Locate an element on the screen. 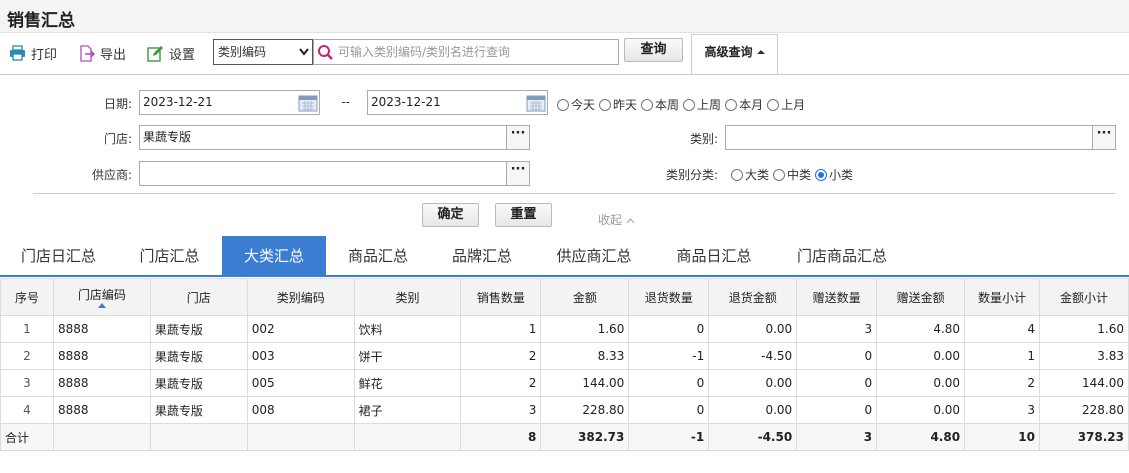 The image size is (1129, 473). column-header: 门店 is located at coordinates (198, 297).